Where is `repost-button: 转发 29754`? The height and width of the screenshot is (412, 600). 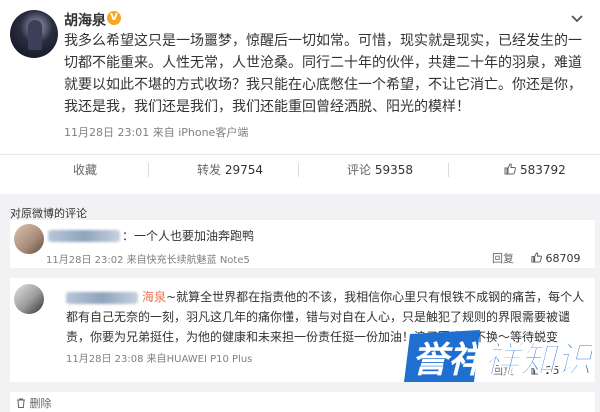 repost-button: 转发 29754 is located at coordinates (230, 170).